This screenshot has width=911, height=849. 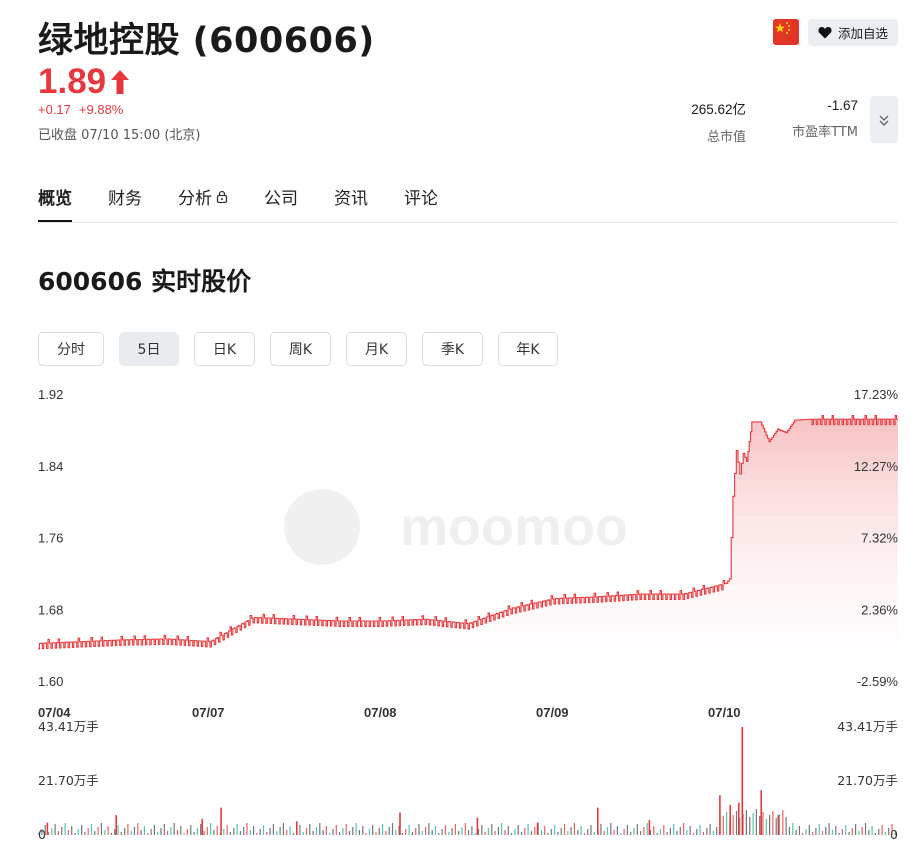 I want to click on tab-analysis: 分析, so click(x=203, y=203).